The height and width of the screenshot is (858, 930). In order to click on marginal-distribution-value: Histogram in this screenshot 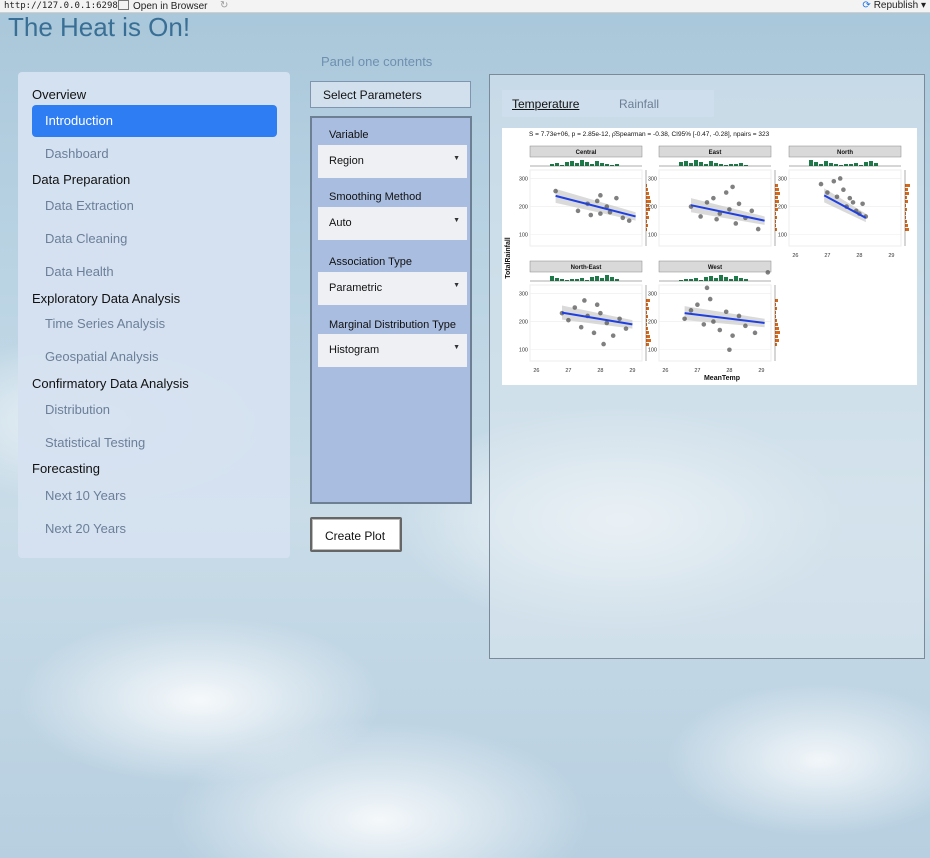, I will do `click(354, 350)`.